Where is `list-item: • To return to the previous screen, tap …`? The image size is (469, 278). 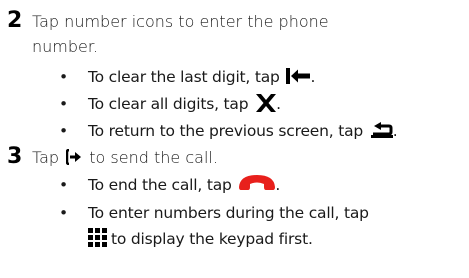 list-item: • To return to the previous screen, tap … is located at coordinates (234, 131).